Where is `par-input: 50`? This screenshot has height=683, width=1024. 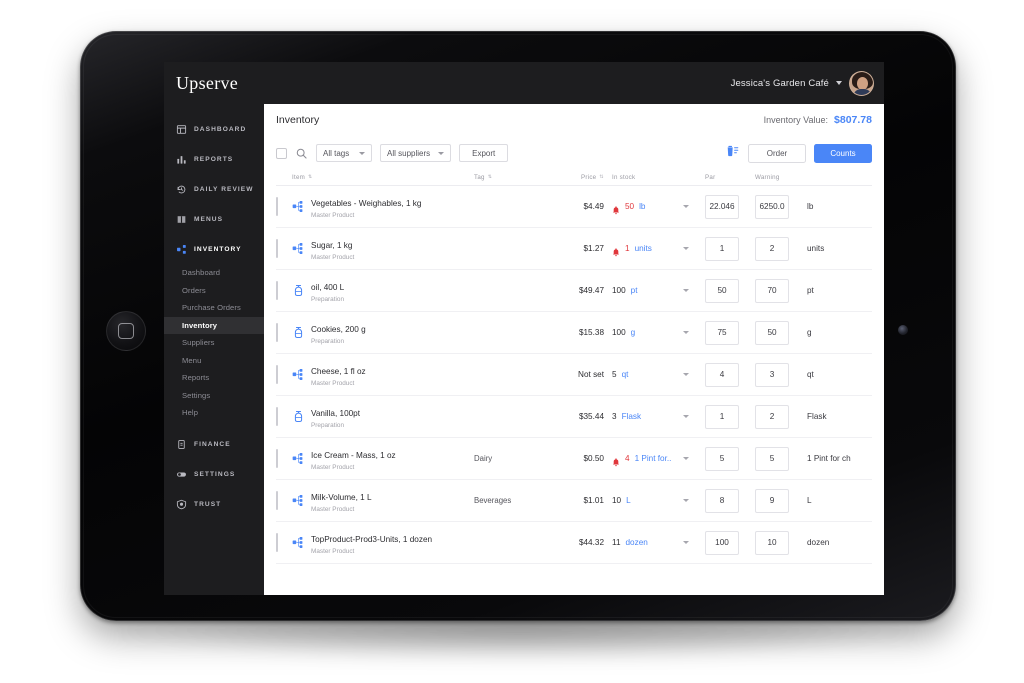
par-input: 50 is located at coordinates (722, 290).